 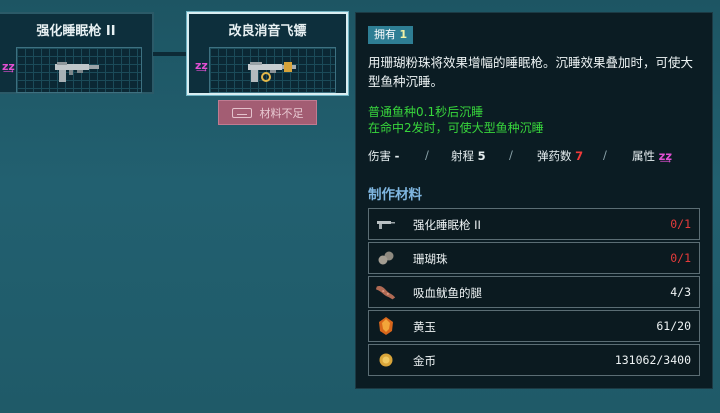 I want to click on ammo-stat: 弹药数 7, so click(x=560, y=156).